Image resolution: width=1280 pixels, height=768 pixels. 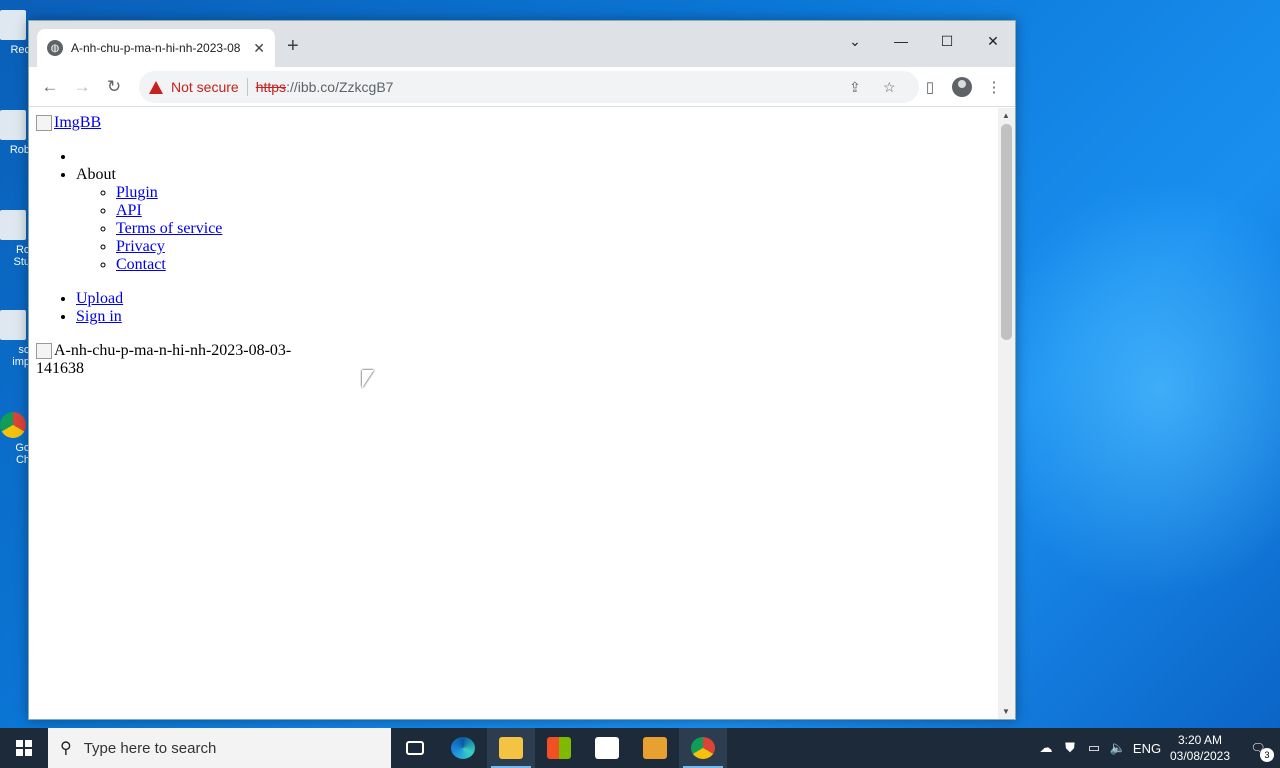 What do you see at coordinates (206, 247) in the screenshot?
I see `list-item: Privacy` at bounding box center [206, 247].